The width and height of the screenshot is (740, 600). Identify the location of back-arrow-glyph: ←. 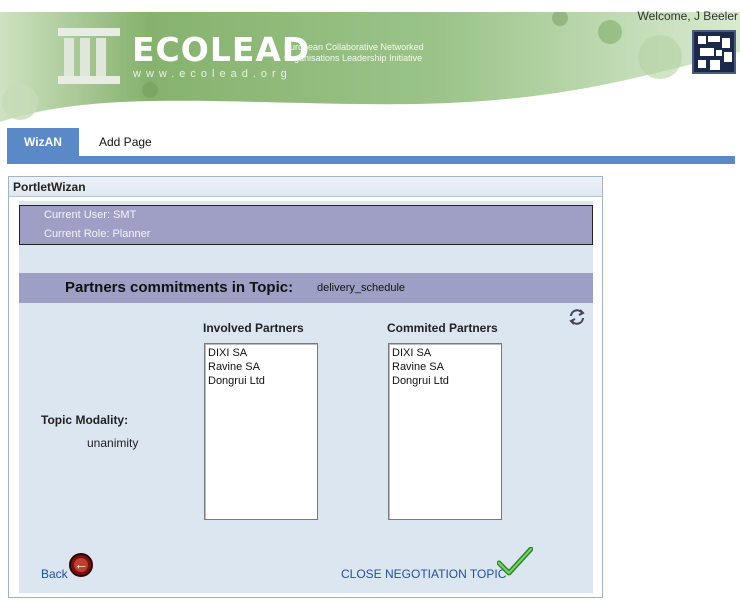
(81, 564).